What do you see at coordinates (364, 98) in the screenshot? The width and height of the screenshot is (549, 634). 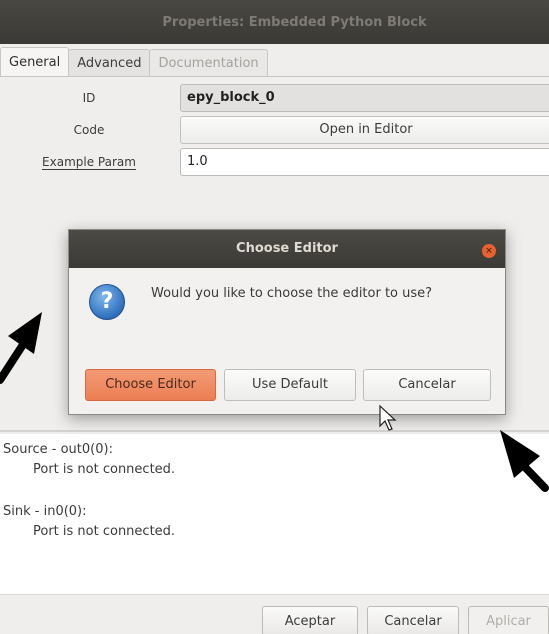 I see `id-field: epy_block_0` at bounding box center [364, 98].